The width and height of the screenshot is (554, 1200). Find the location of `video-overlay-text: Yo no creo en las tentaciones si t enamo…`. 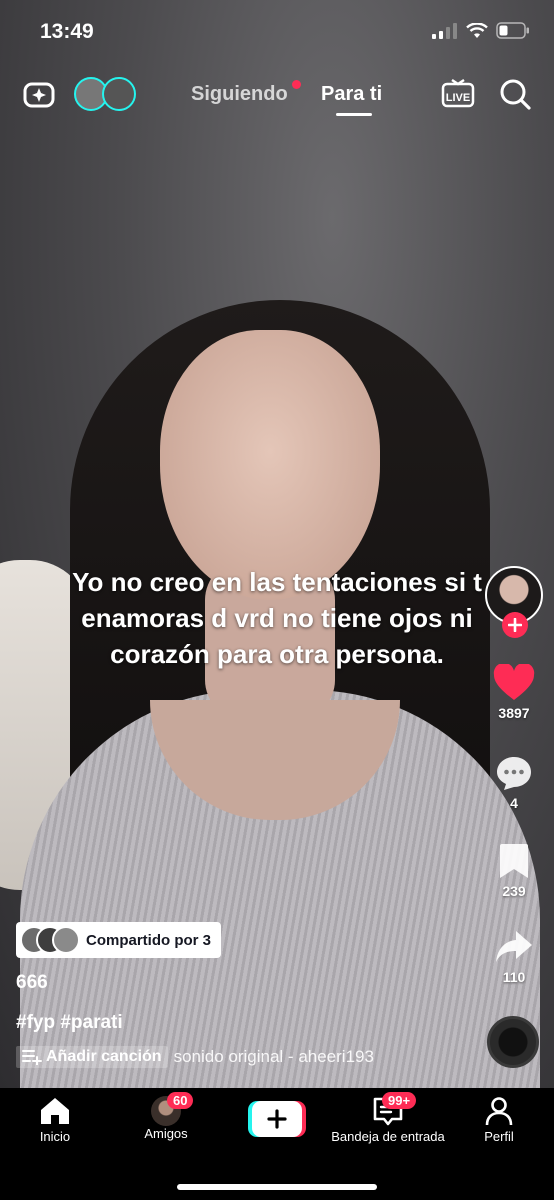

video-overlay-text: Yo no creo en las tentaciones si t enamo… is located at coordinates (277, 618).